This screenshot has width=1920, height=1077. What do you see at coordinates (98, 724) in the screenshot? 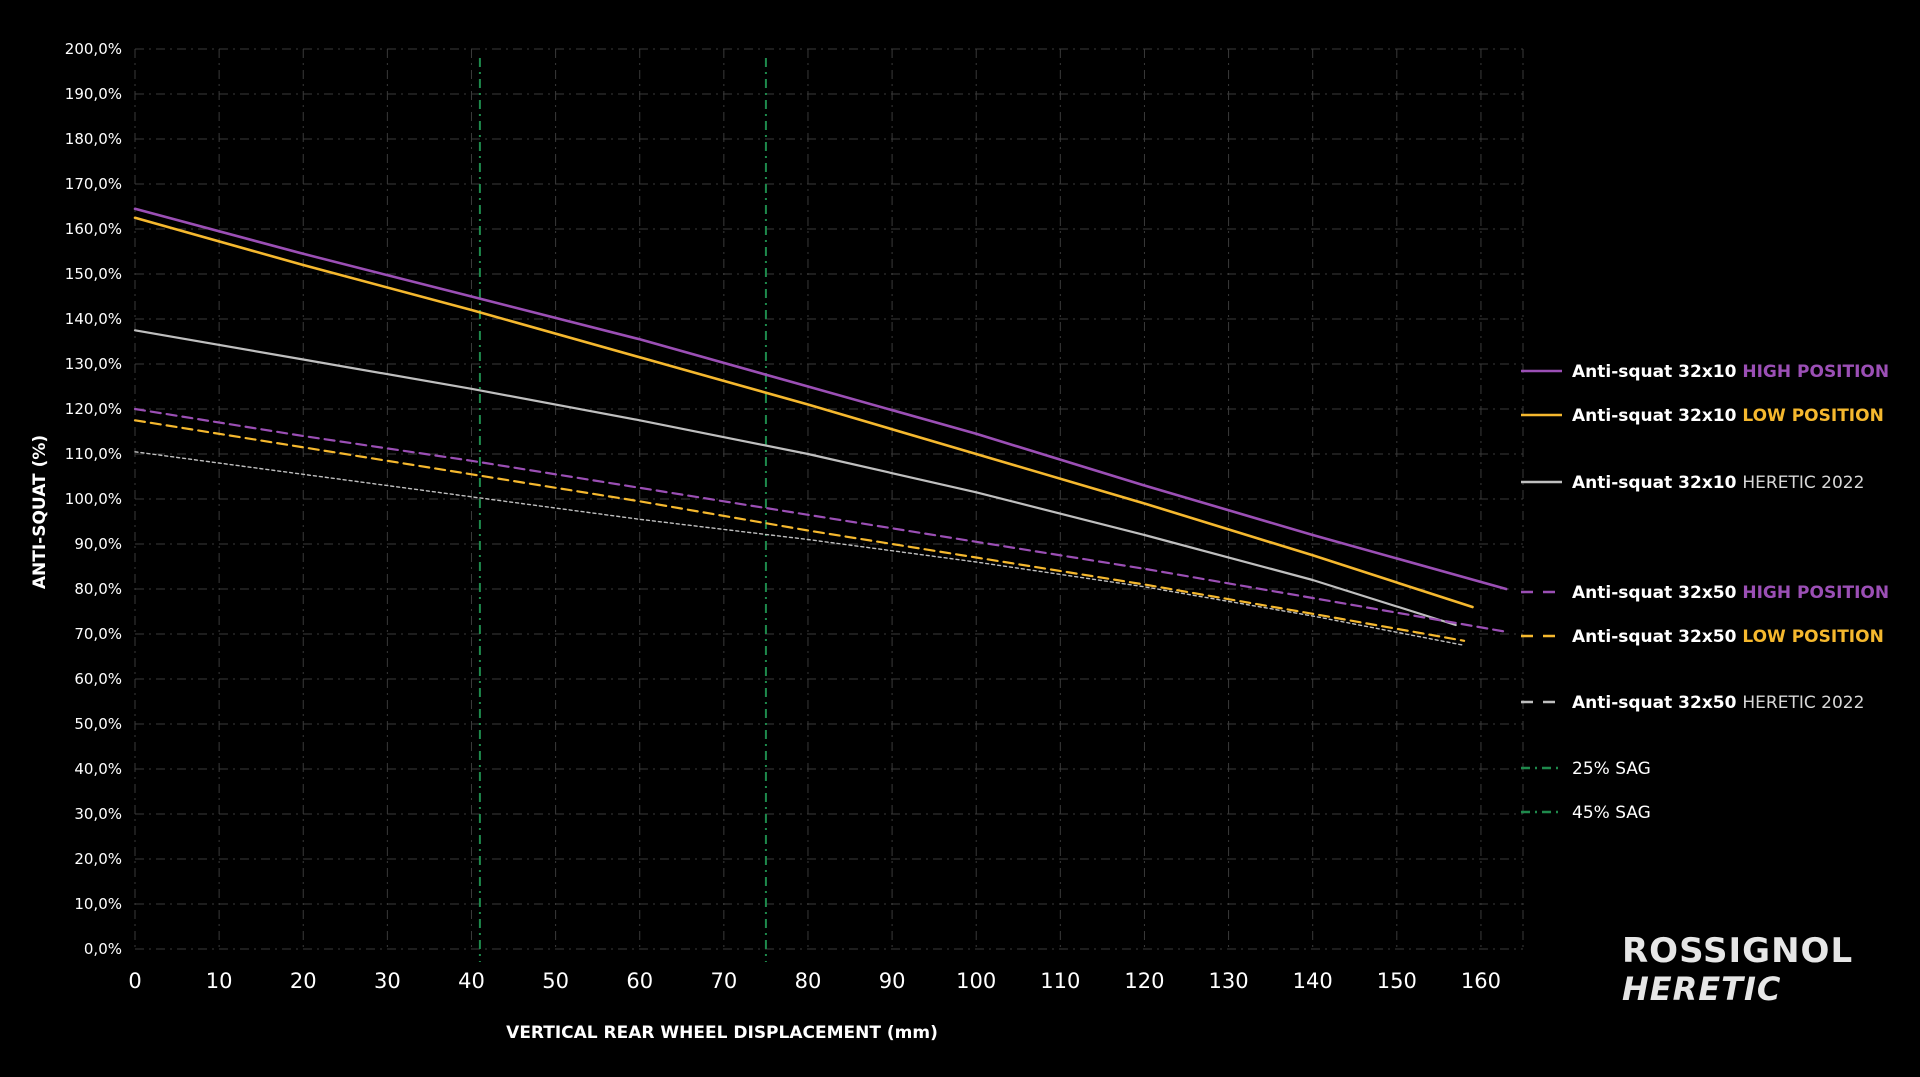
I see `y-tick-label: 50,0%` at bounding box center [98, 724].